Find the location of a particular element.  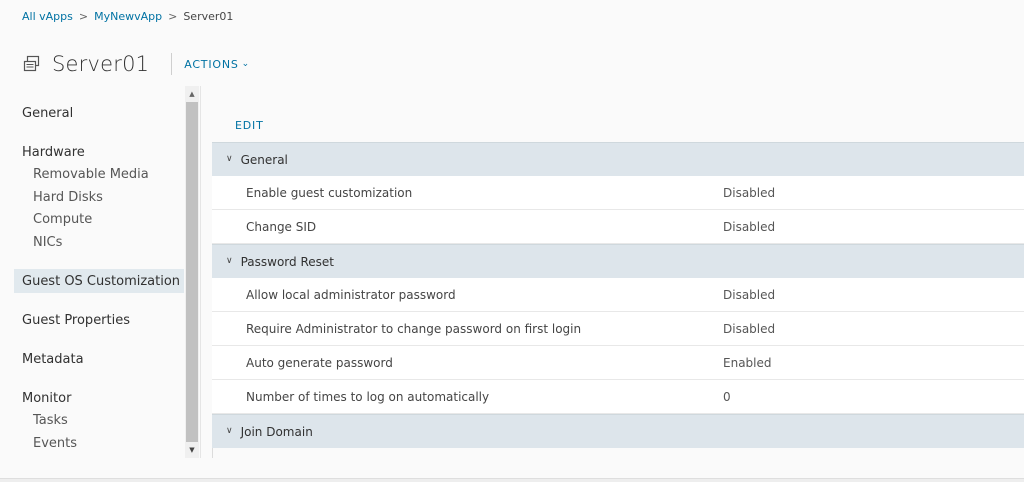

group-header-password-reset: ∨ Password Reset is located at coordinates (618, 261).